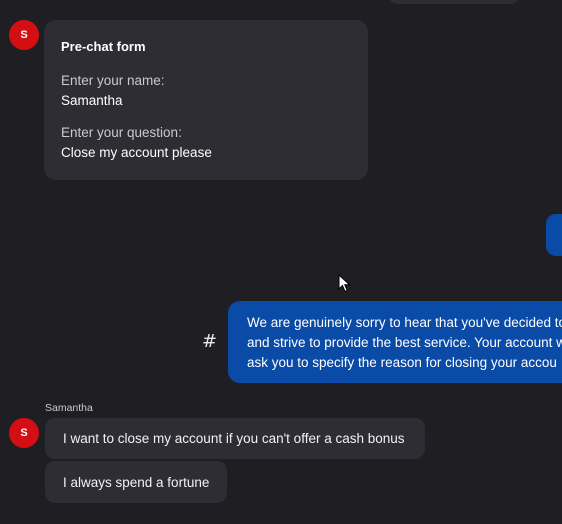 This screenshot has width=562, height=524. What do you see at coordinates (121, 132) in the screenshot?
I see `question-label: Enter your question:` at bounding box center [121, 132].